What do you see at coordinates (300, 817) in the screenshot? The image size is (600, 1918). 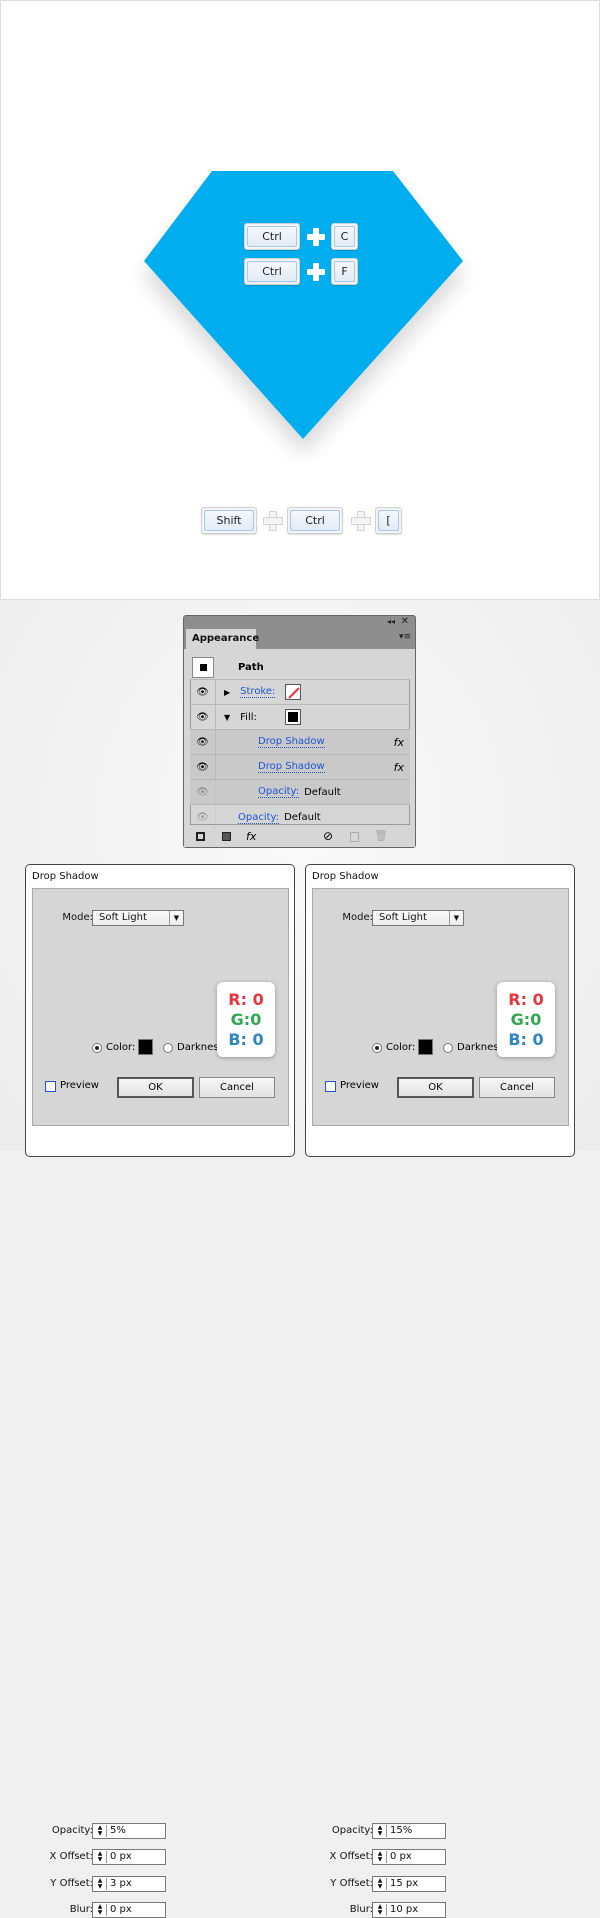 I see `opacity-row: 👁 Opacity: Default` at bounding box center [300, 817].